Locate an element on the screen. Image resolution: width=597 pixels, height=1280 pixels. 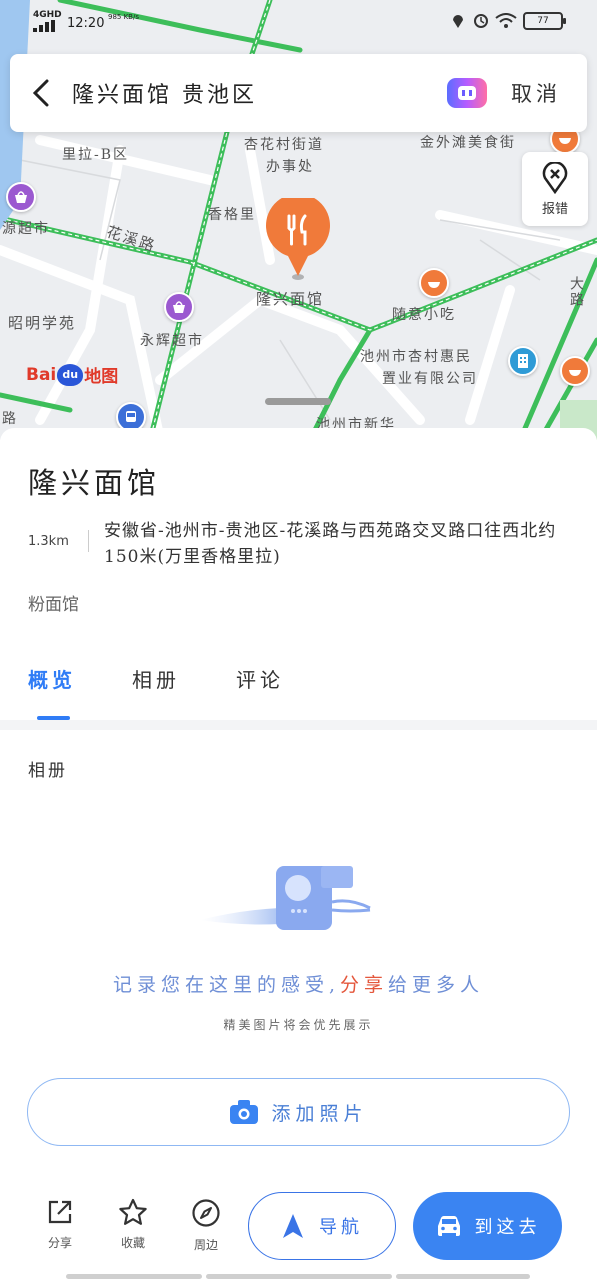
network-indicator: 4GHD is located at coordinates (47, 15).